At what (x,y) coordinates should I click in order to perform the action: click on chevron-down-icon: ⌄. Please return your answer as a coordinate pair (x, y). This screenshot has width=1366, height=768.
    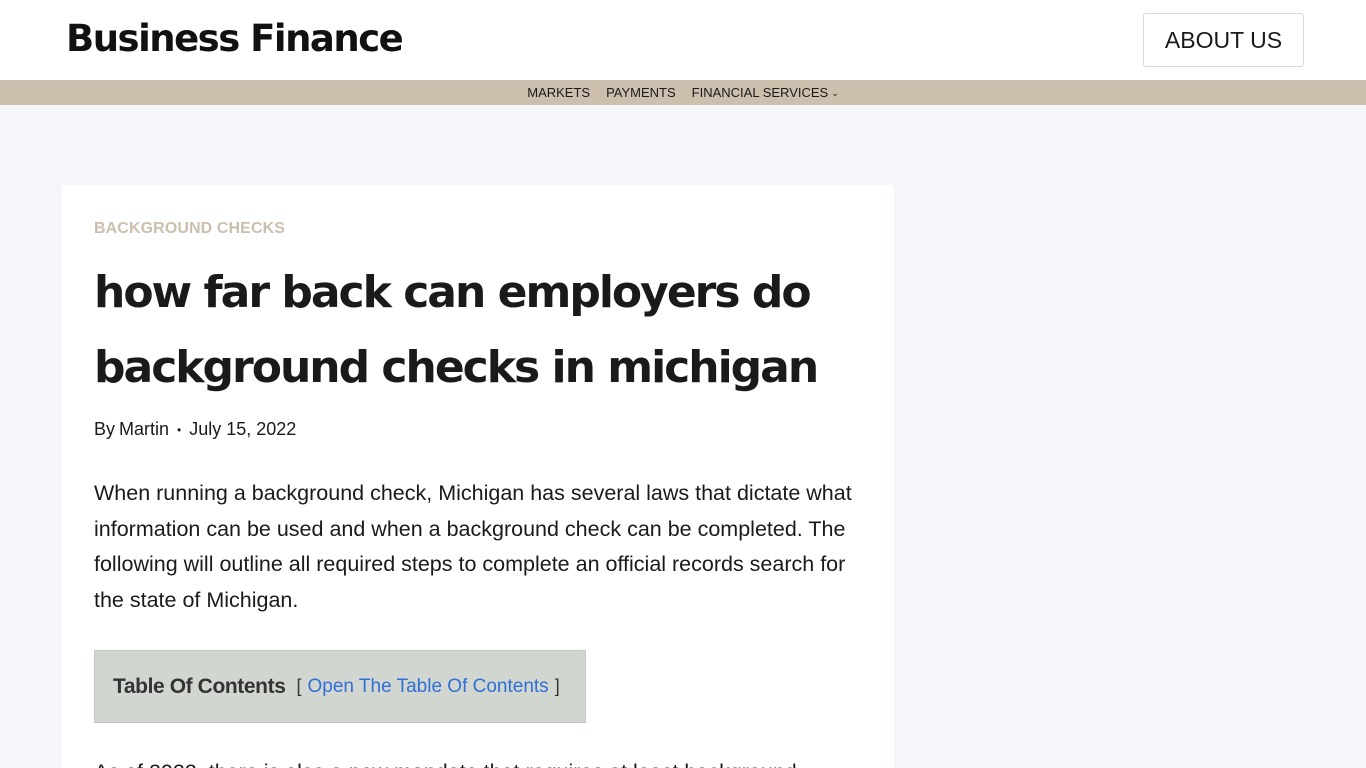
    Looking at the image, I should click on (835, 93).